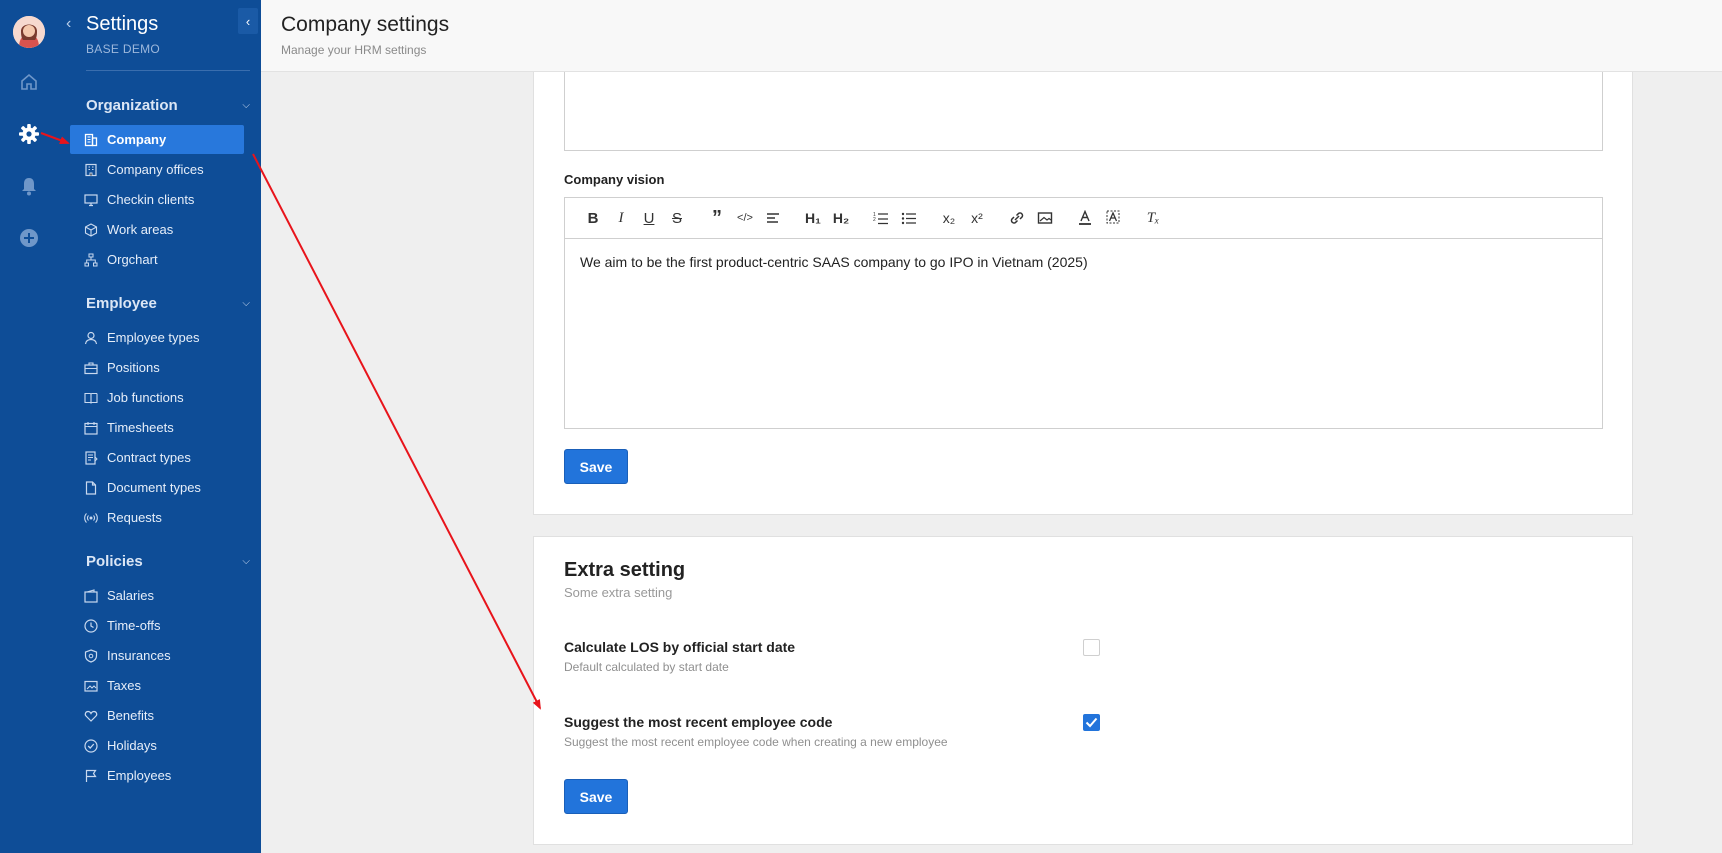 The width and height of the screenshot is (1722, 853). Describe the element at coordinates (1113, 218) in the screenshot. I see `background-color-icon` at that location.